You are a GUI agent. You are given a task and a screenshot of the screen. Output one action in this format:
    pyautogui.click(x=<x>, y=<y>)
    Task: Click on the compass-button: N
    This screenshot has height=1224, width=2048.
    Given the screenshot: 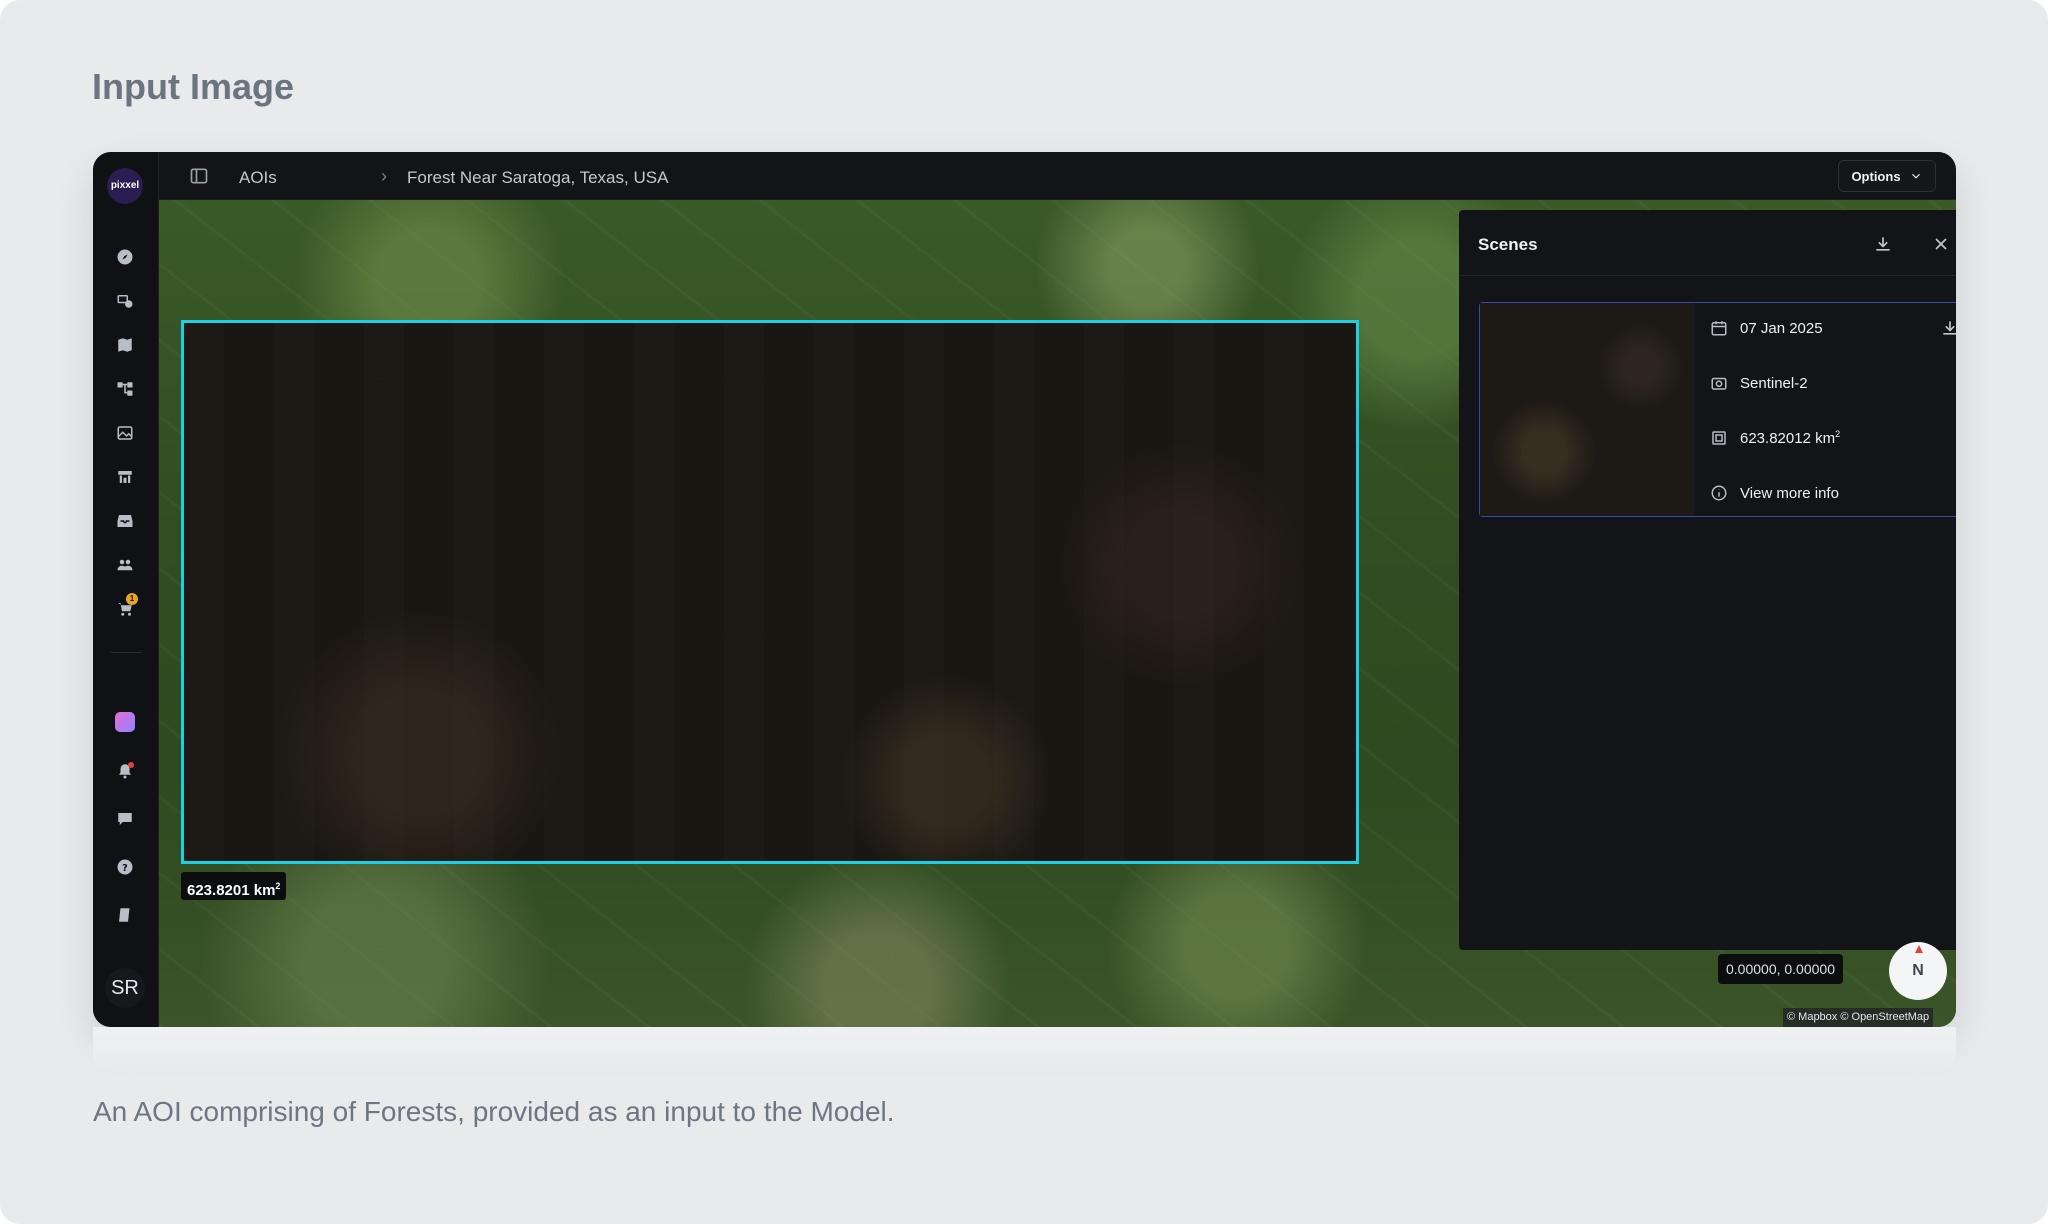 What is the action you would take?
    pyautogui.click(x=1918, y=971)
    